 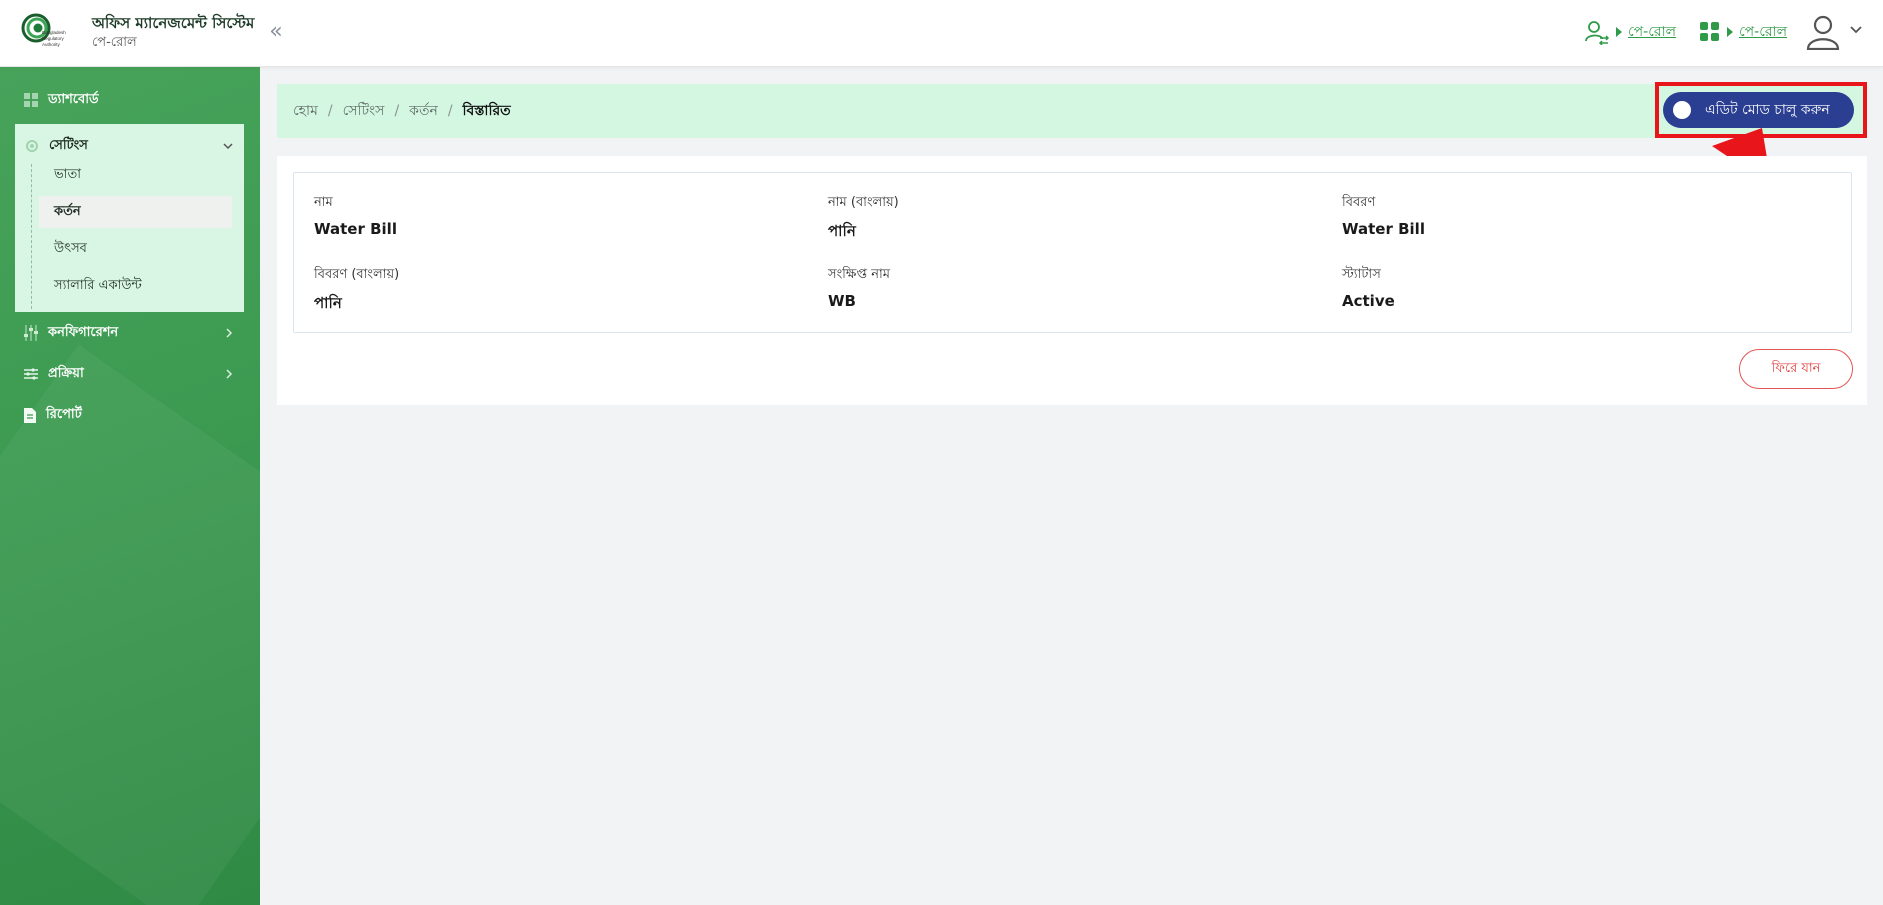 I want to click on sidebar-item-label: সেটিংস, so click(x=68, y=145).